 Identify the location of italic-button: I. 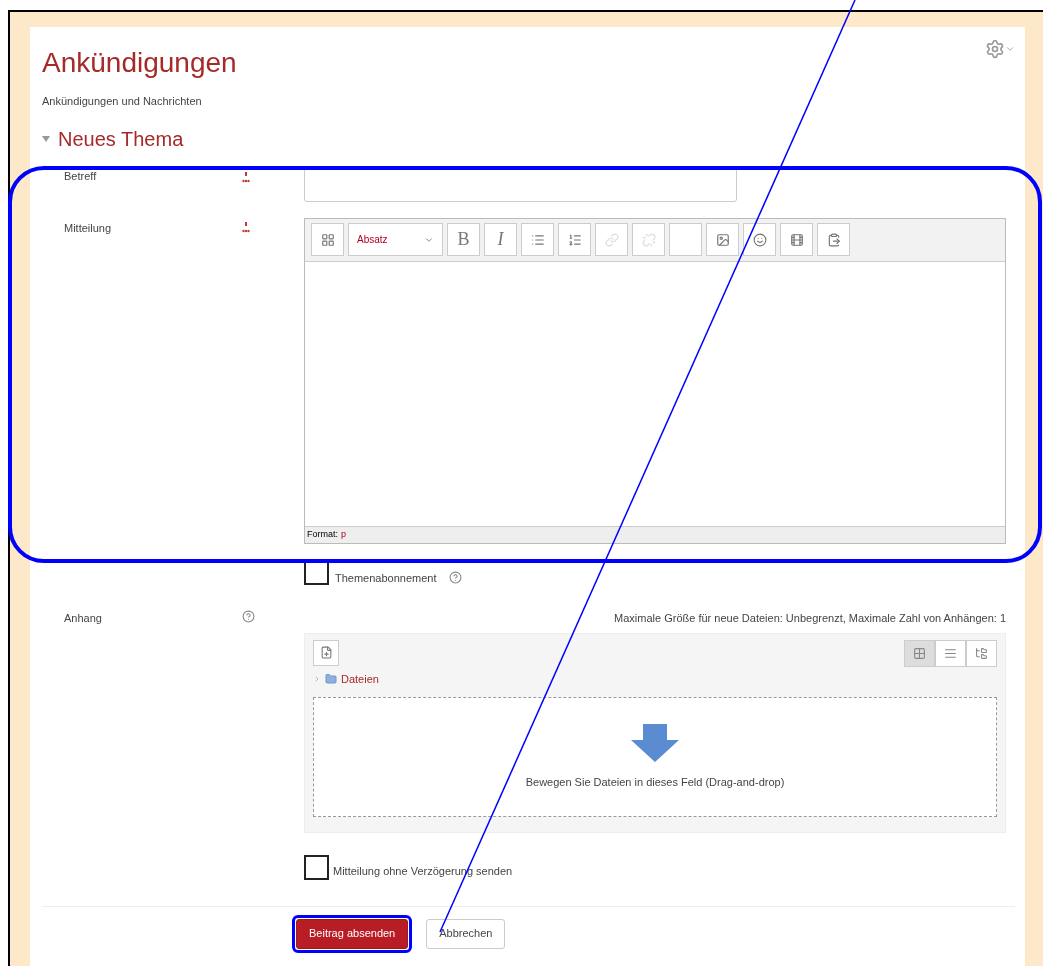
(500, 239).